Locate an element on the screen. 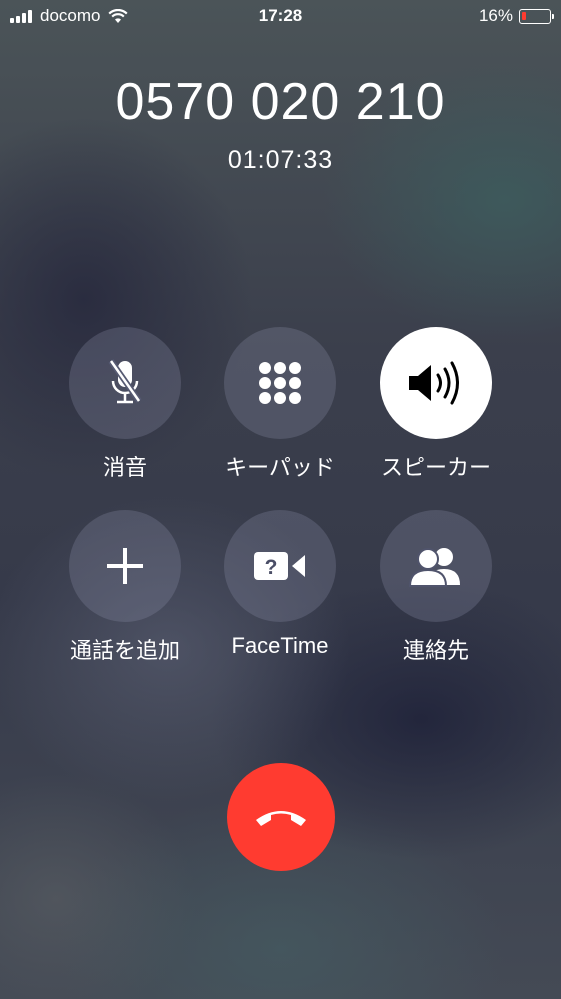 Image resolution: width=561 pixels, height=999 pixels. mute-label: 消音 is located at coordinates (124, 467).